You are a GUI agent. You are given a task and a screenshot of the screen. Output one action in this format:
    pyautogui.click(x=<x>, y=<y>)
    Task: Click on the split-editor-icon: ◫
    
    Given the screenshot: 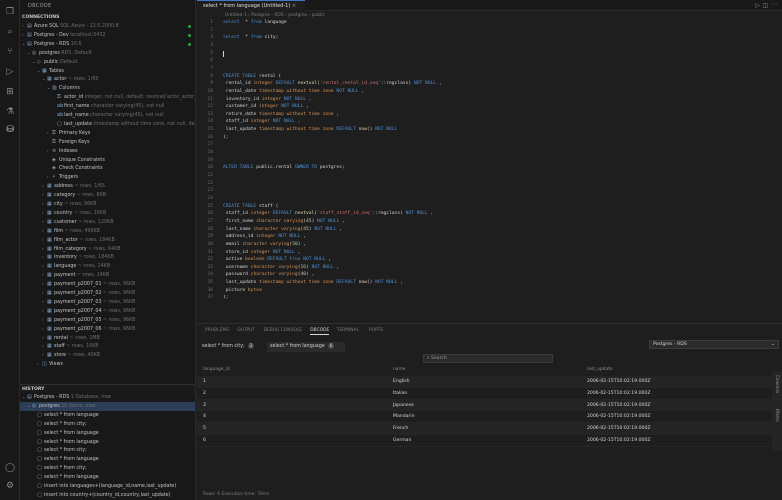 What is the action you would take?
    pyautogui.click(x=765, y=5)
    